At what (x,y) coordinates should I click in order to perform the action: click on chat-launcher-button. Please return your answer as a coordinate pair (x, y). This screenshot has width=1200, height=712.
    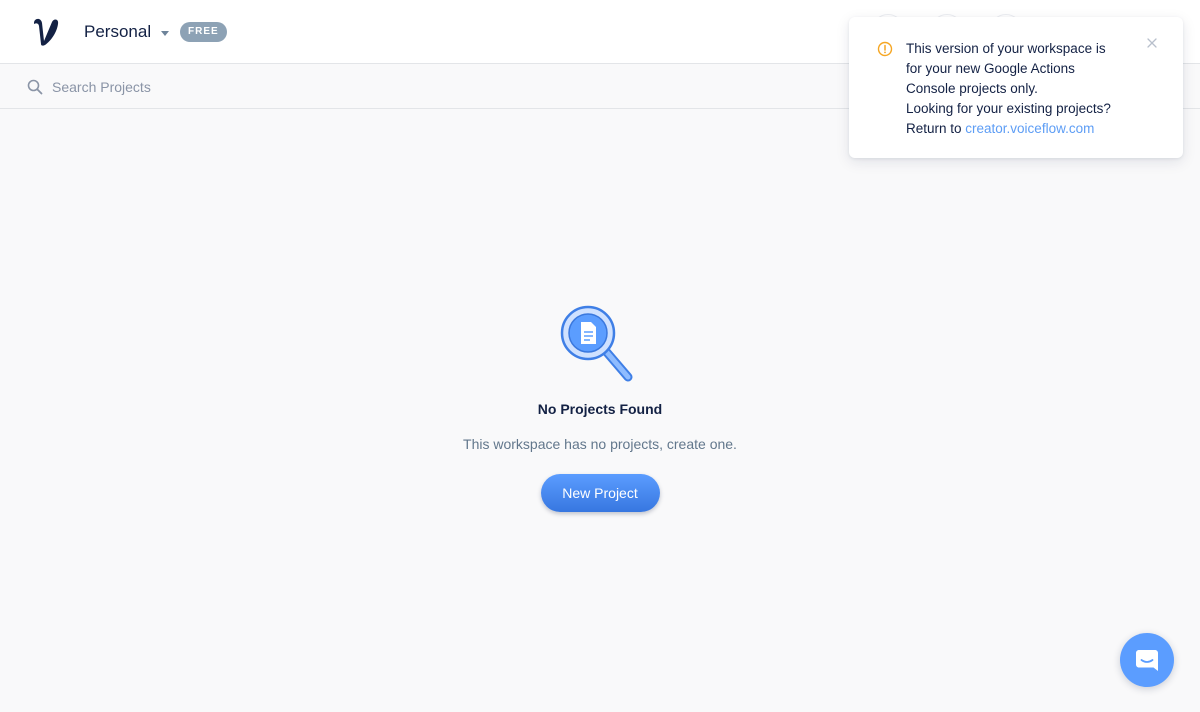
    Looking at the image, I should click on (1147, 660).